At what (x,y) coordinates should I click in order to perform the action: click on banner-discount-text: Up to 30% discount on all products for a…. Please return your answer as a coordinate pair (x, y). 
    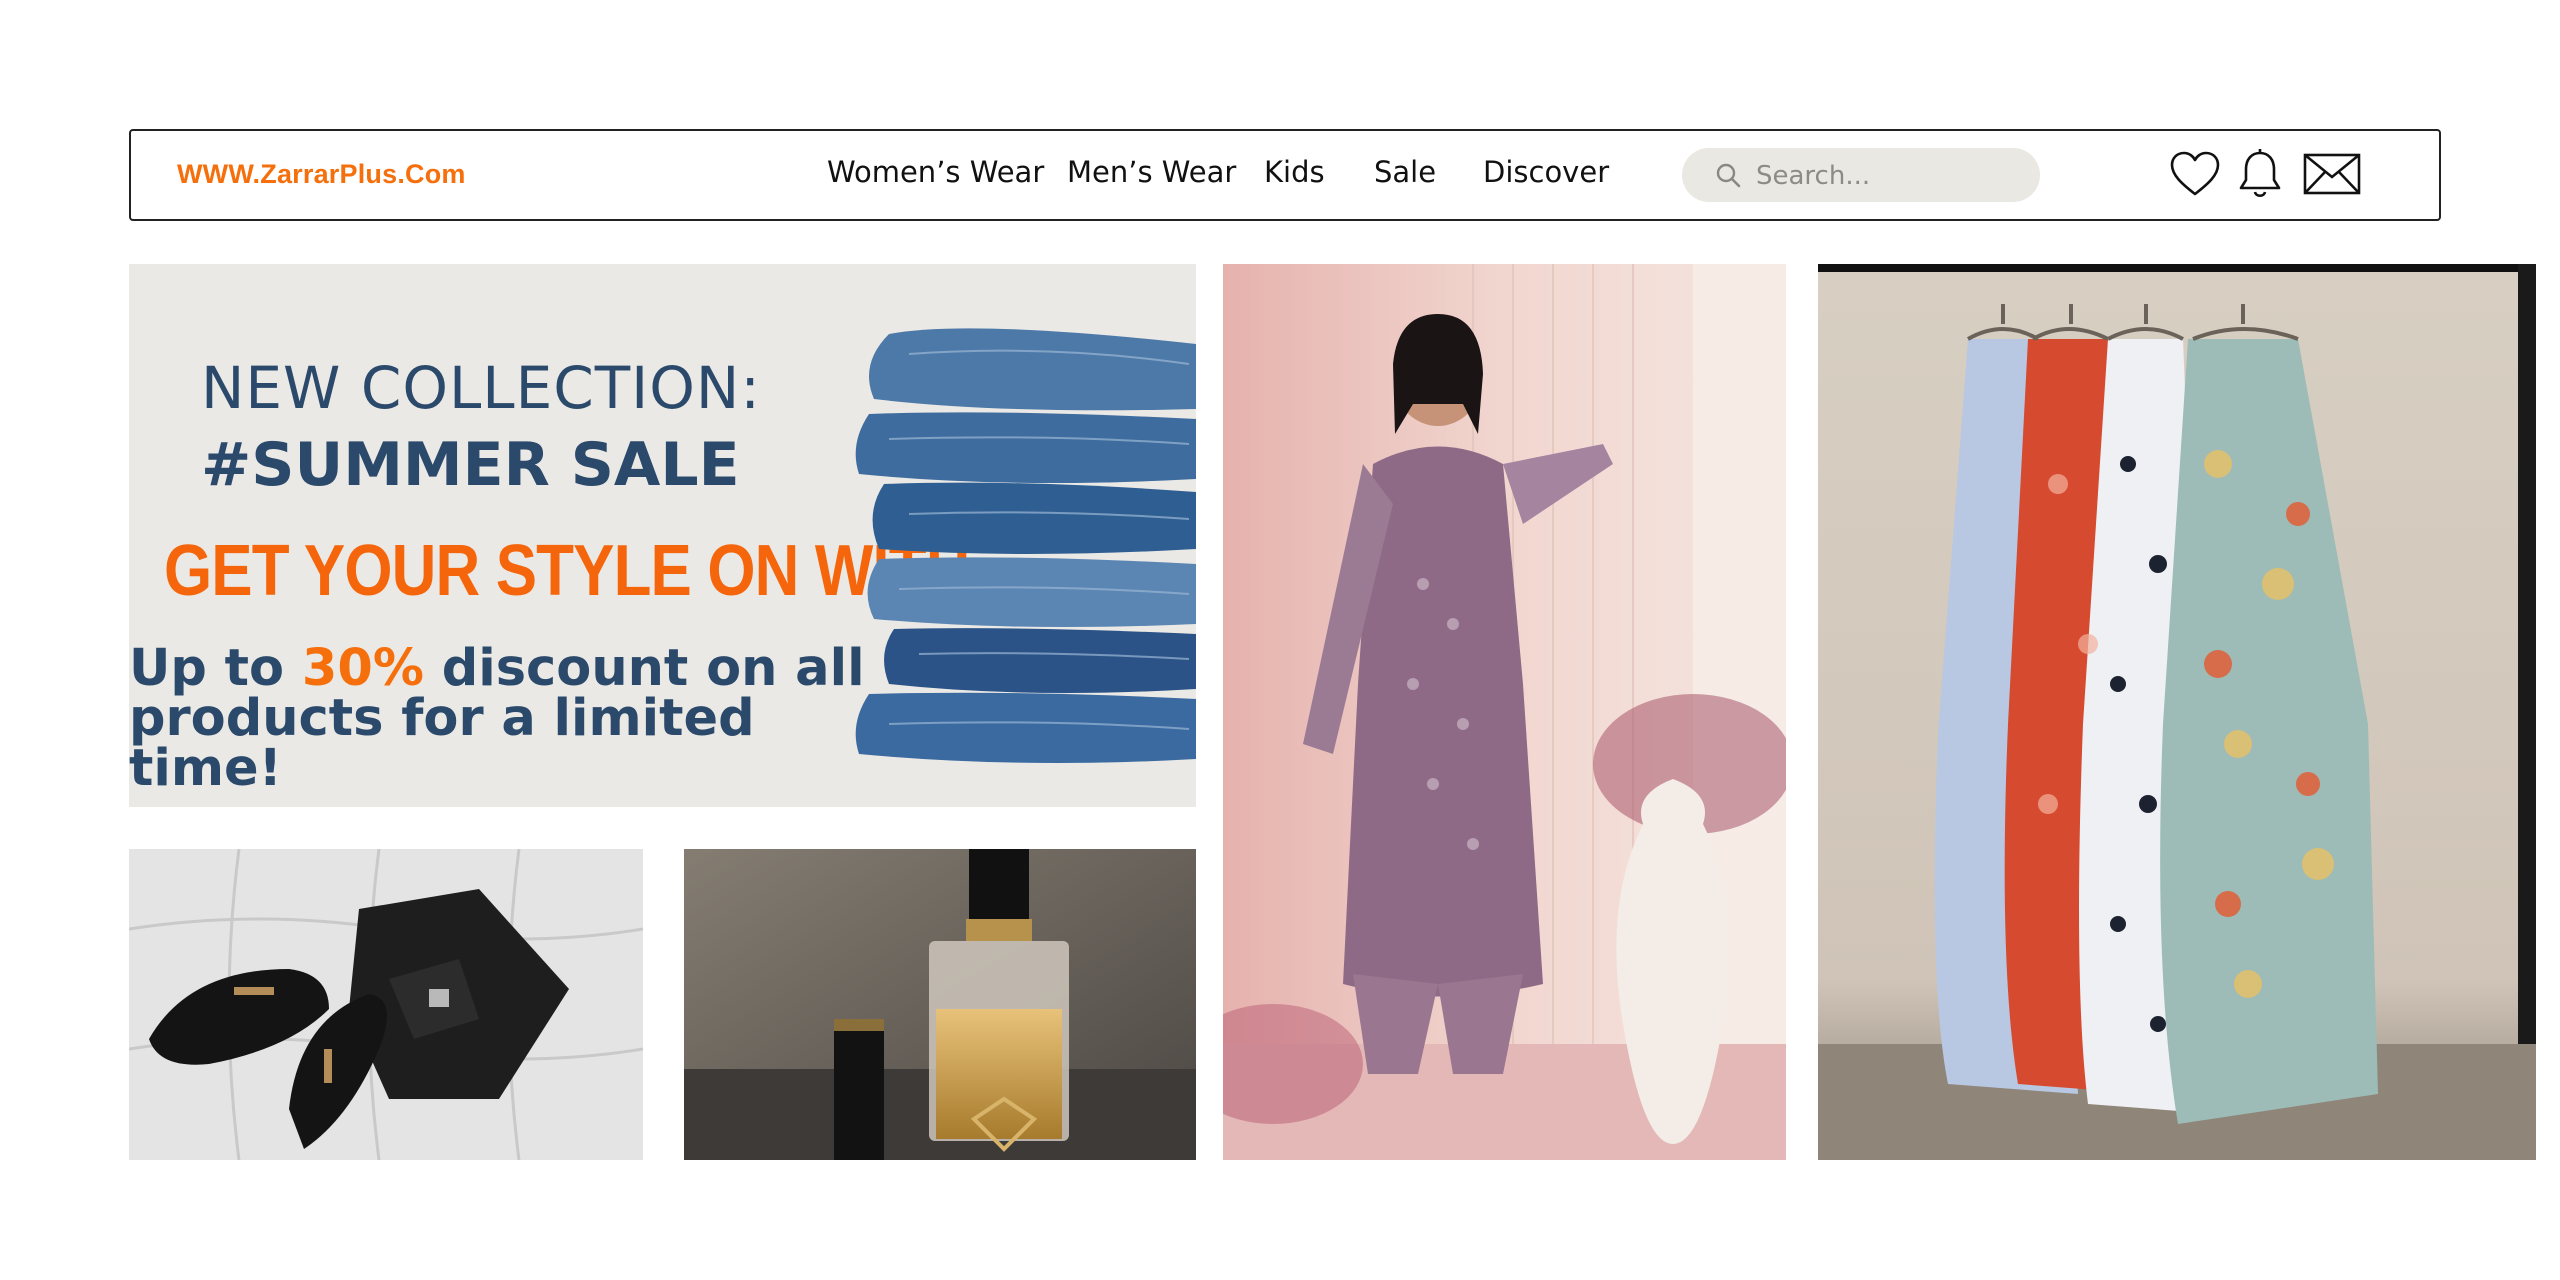
    Looking at the image, I should click on (509, 718).